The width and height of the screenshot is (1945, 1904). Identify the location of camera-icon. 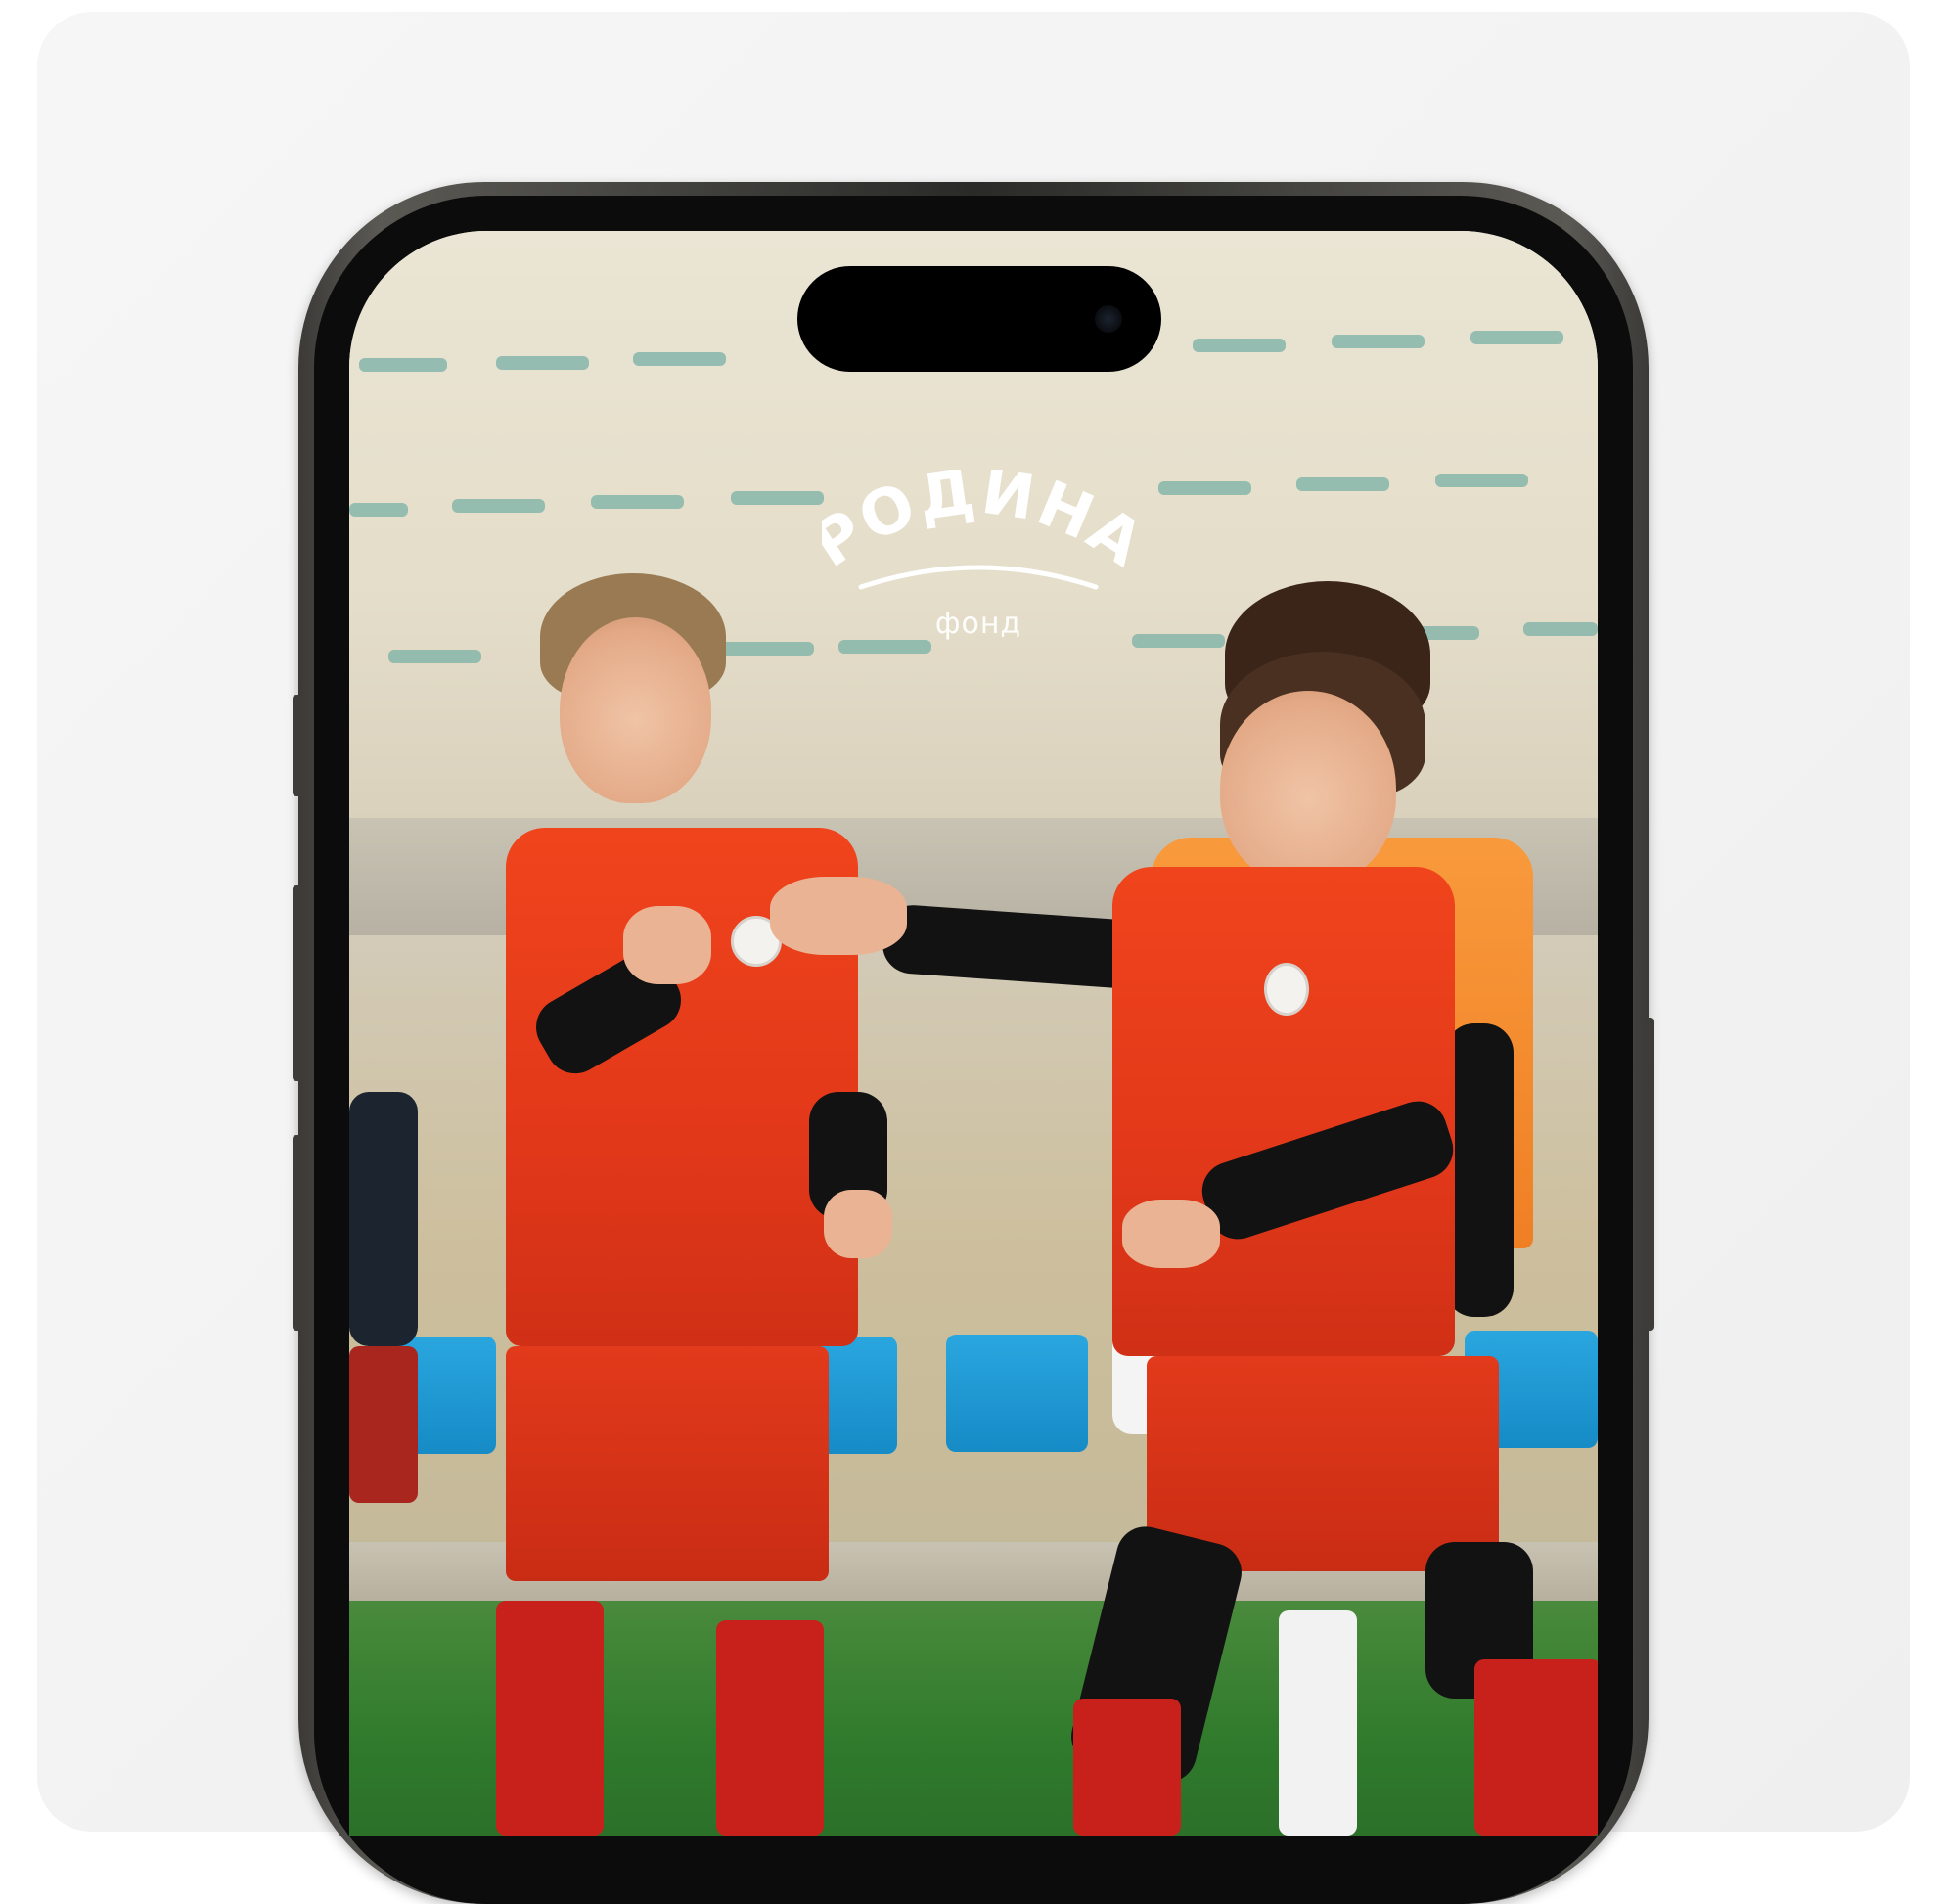
(1108, 319).